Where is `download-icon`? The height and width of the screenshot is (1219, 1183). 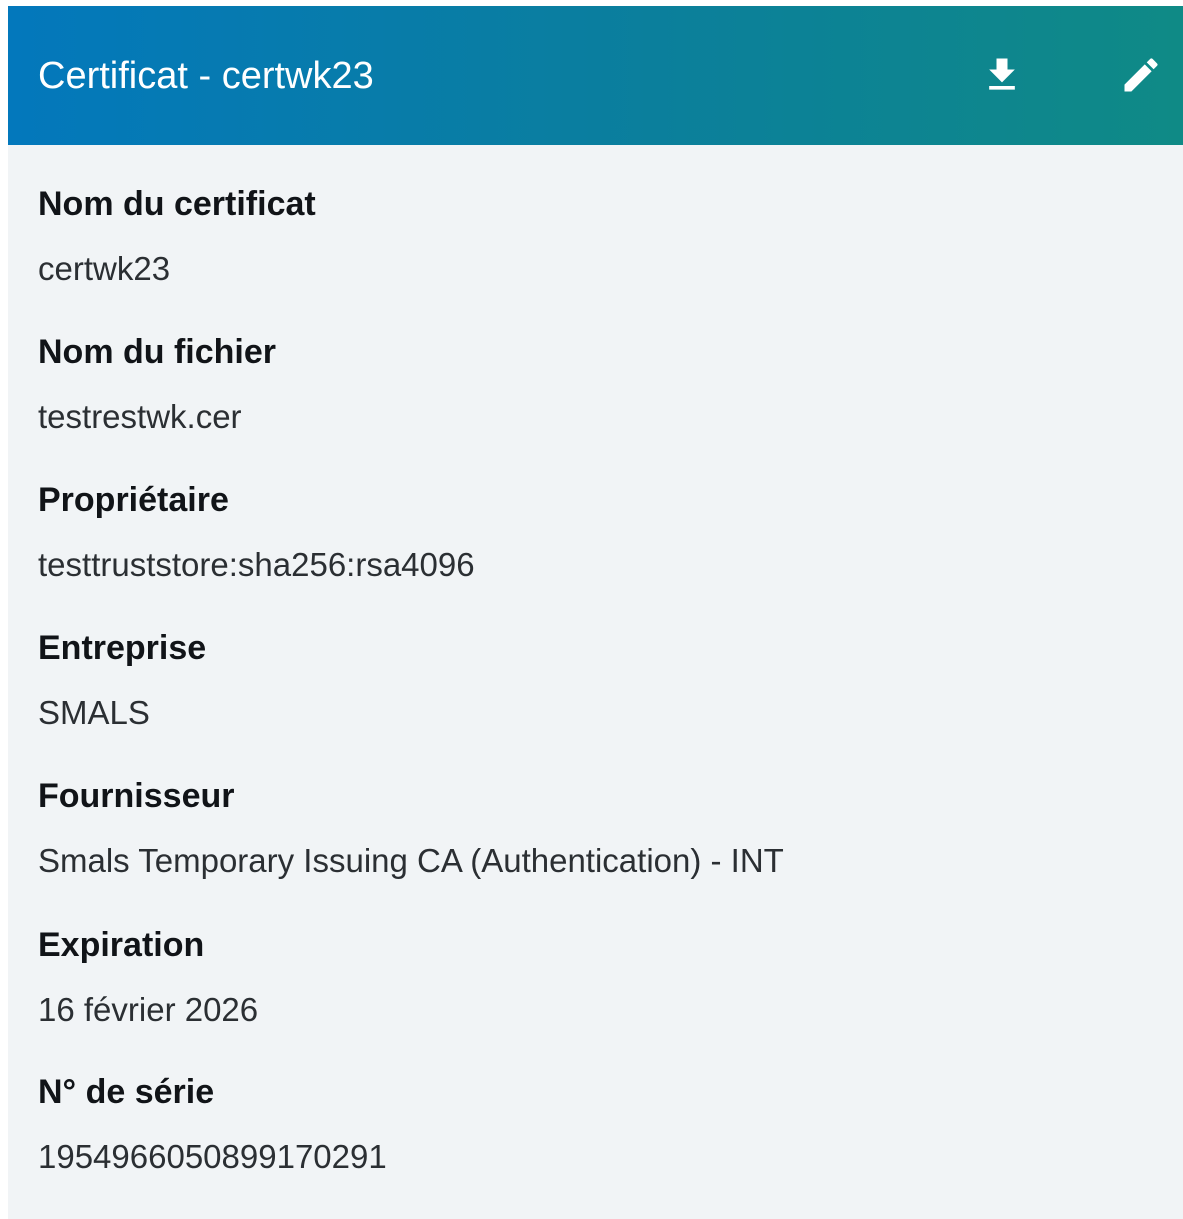
download-icon is located at coordinates (1002, 74).